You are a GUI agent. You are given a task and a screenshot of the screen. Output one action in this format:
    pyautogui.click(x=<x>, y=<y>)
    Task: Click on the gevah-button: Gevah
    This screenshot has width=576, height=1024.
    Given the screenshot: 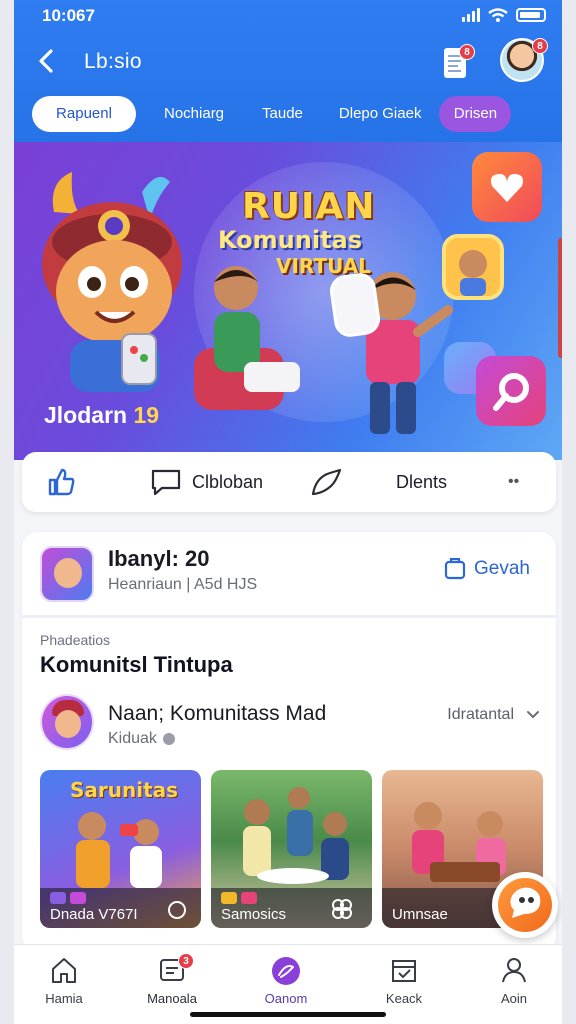 What is the action you would take?
    pyautogui.click(x=487, y=569)
    